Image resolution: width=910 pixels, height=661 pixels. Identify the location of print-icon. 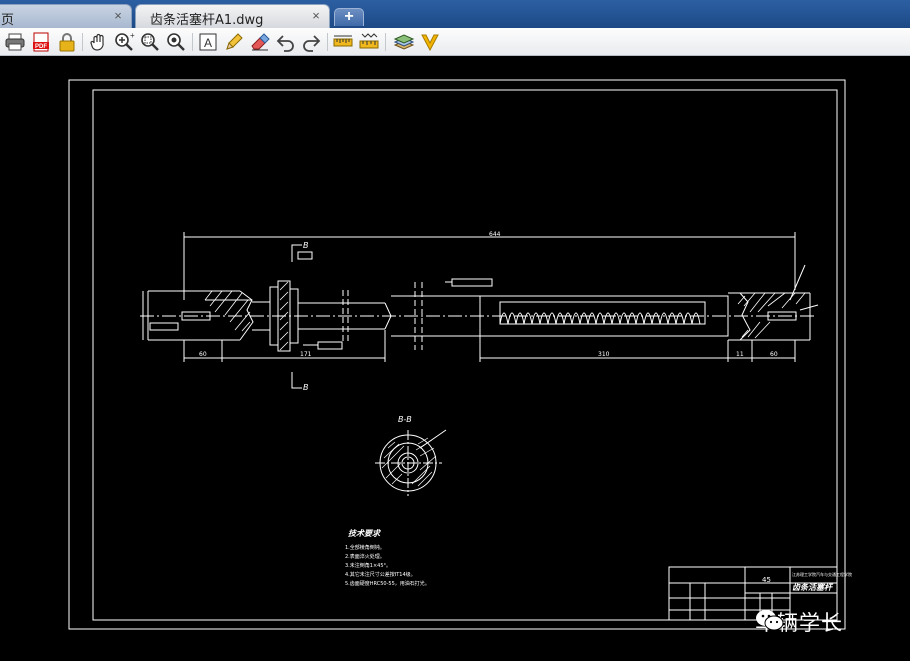
(15, 42).